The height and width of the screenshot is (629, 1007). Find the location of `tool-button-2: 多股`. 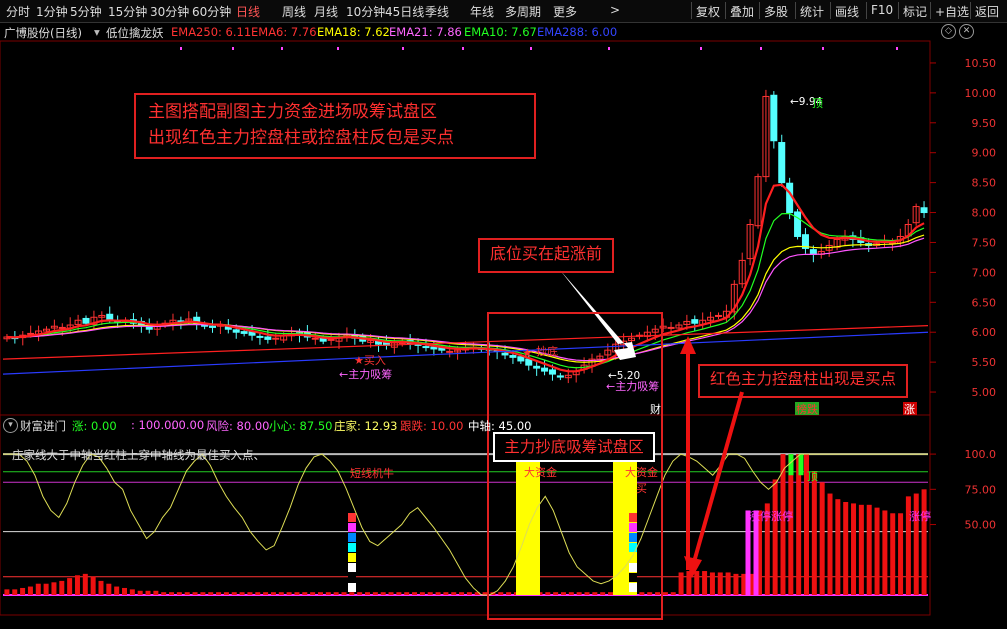

tool-button-2: 多股 is located at coordinates (776, 11).